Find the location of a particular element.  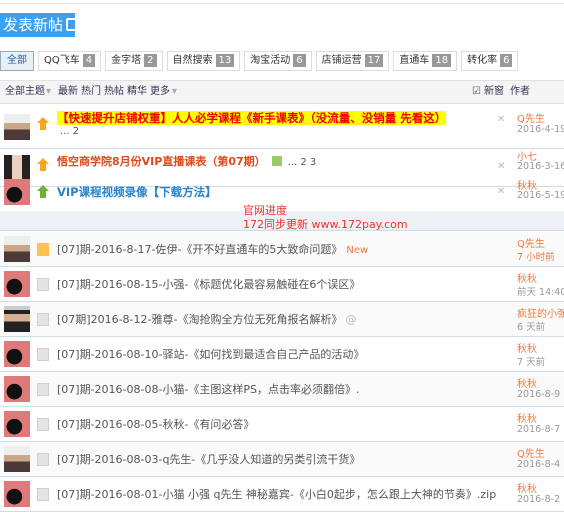

thread-date: 6 天前 is located at coordinates (531, 327).